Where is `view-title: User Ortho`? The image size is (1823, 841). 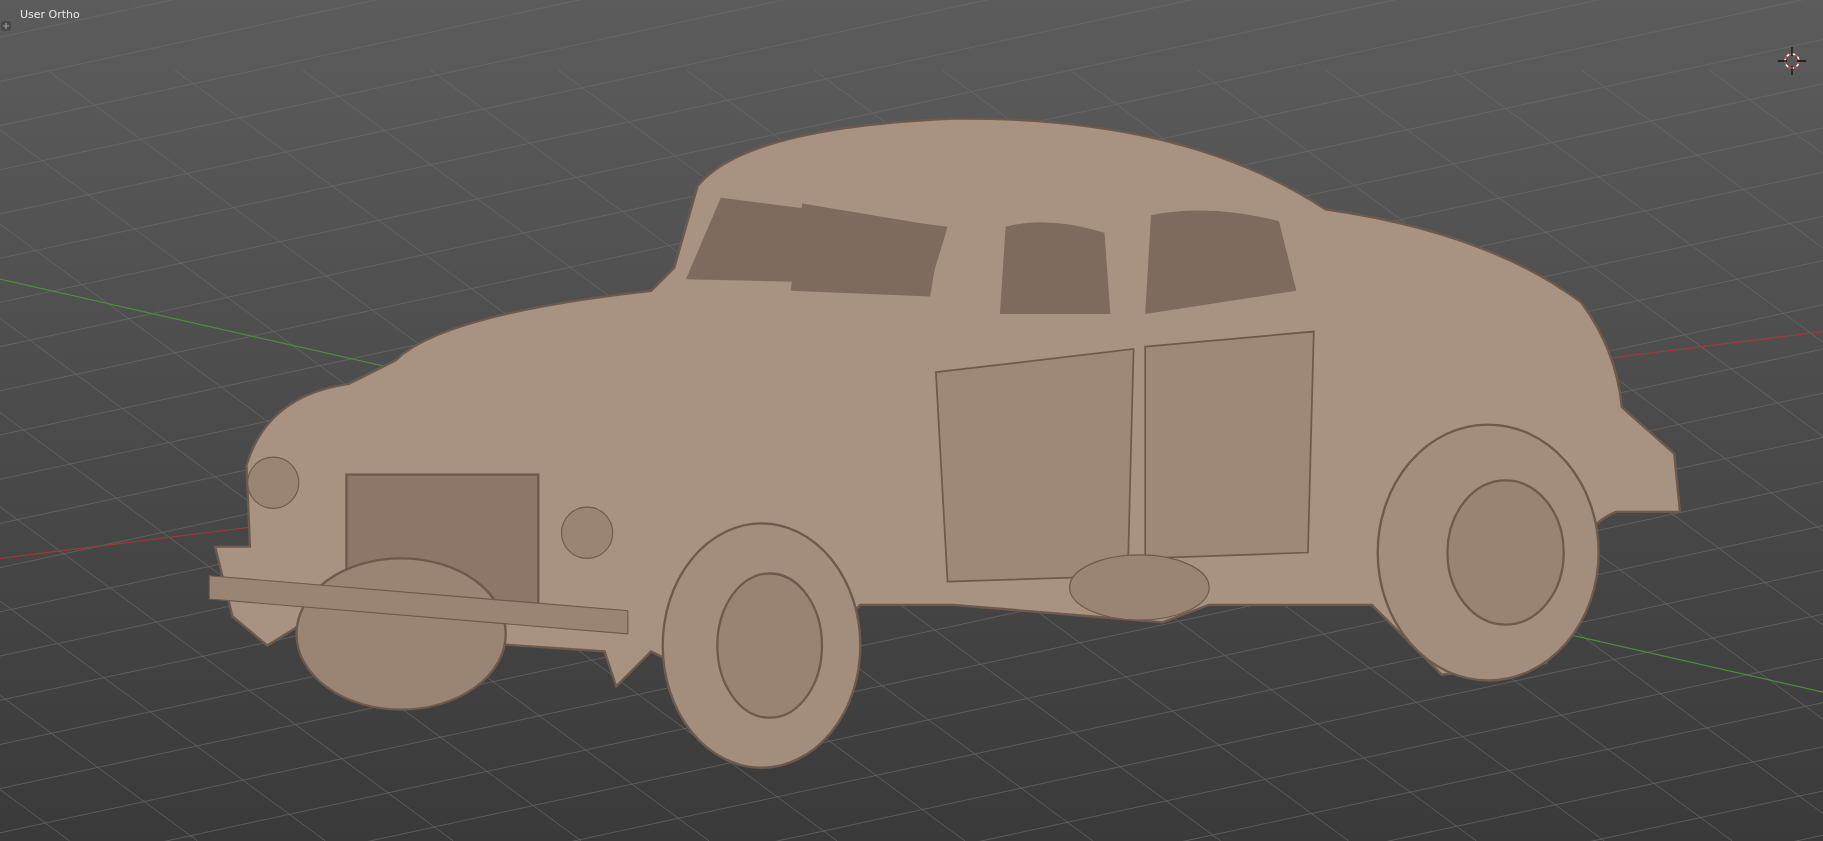
view-title: User Ortho is located at coordinates (50, 14).